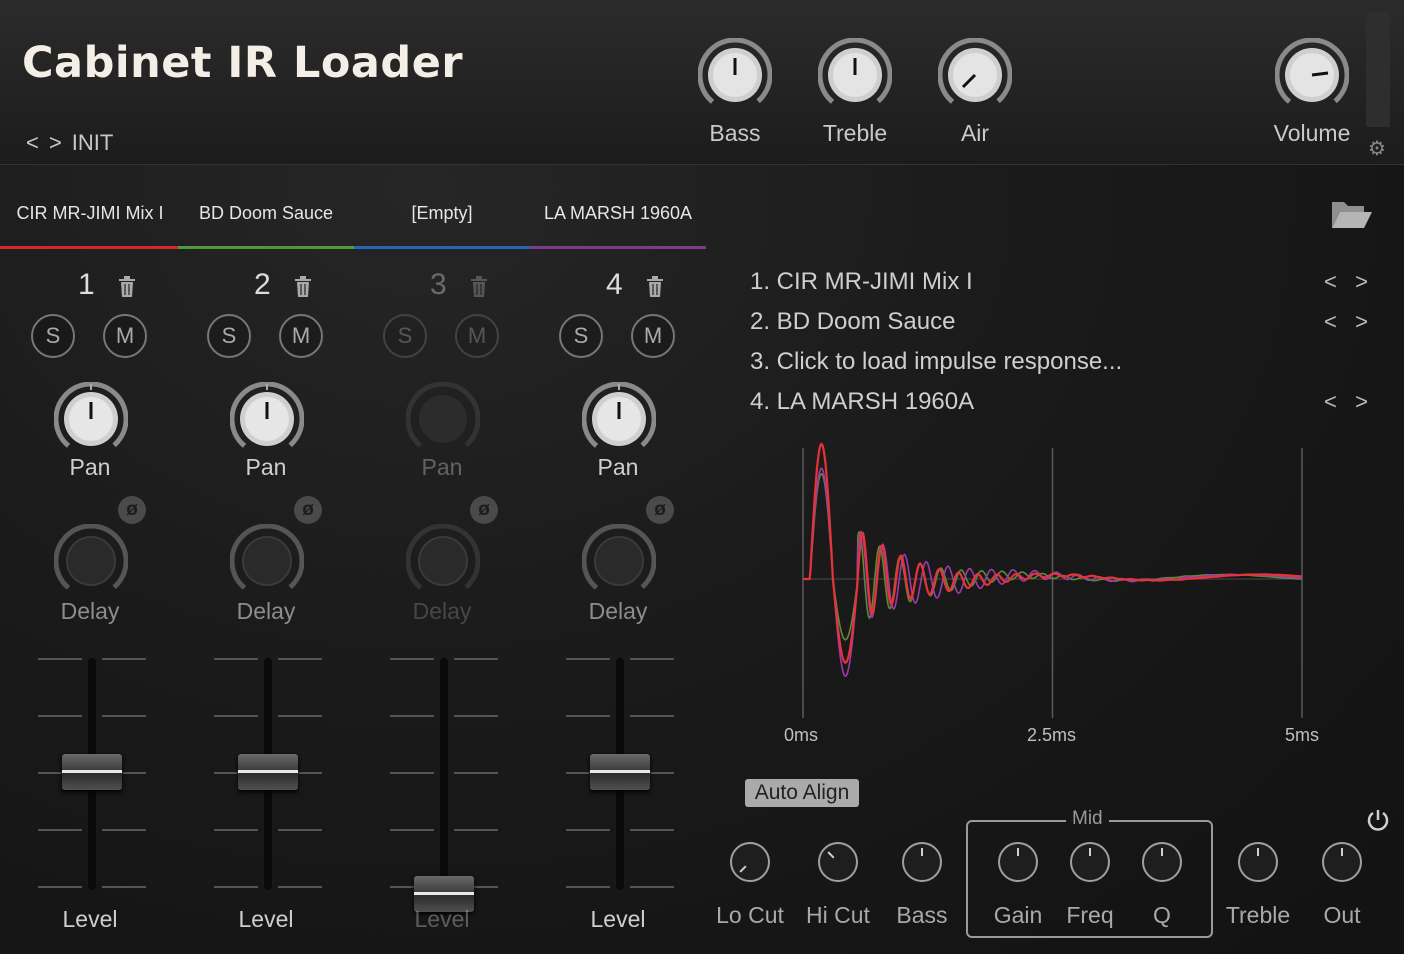 Image resolution: width=1404 pixels, height=954 pixels. I want to click on ir-slot-2-nav: < >, so click(1346, 322).